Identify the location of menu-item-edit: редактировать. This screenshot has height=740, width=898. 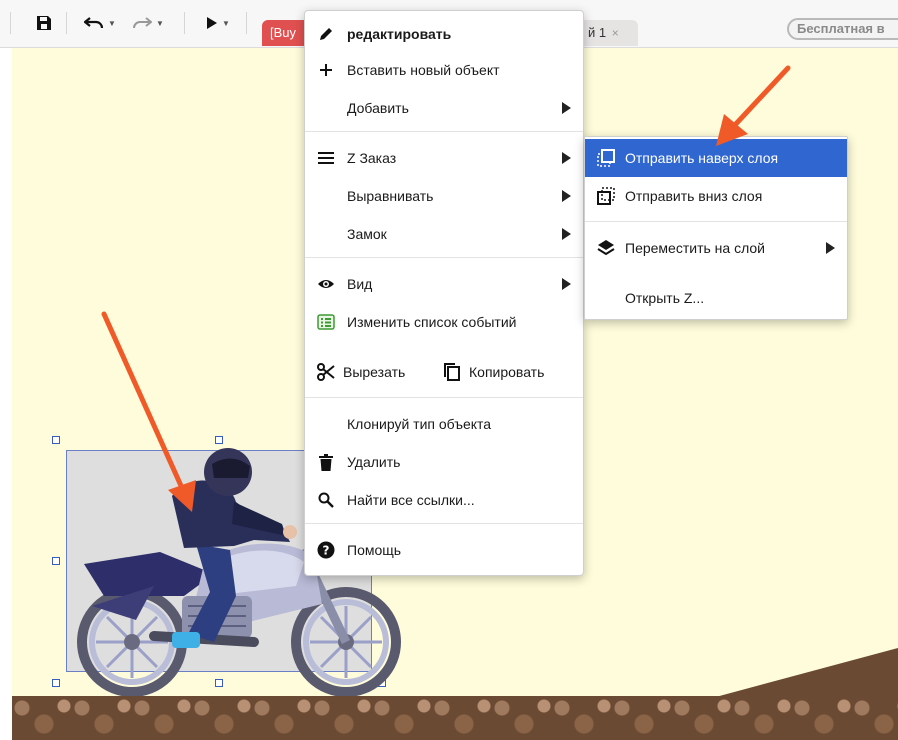
(444, 34).